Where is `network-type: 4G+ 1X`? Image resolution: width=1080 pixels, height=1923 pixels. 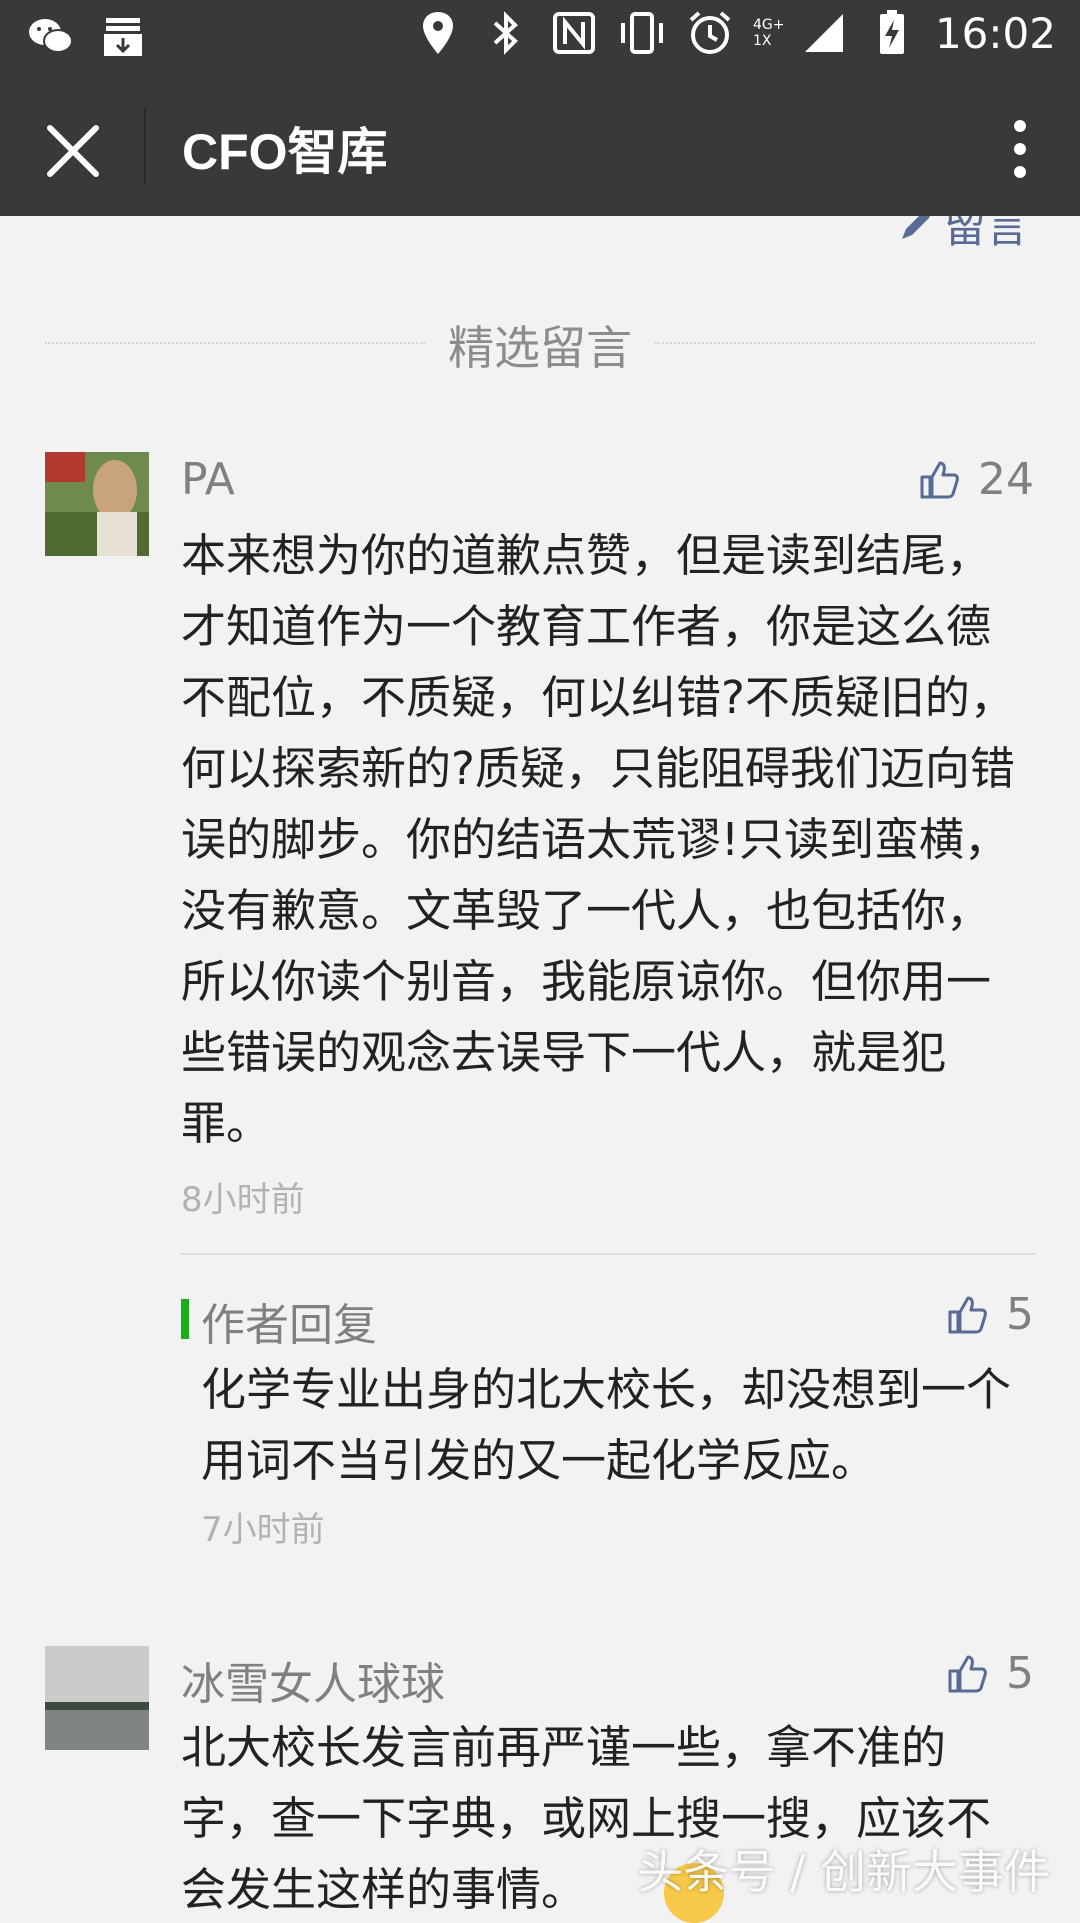 network-type: 4G+ 1X is located at coordinates (767, 33).